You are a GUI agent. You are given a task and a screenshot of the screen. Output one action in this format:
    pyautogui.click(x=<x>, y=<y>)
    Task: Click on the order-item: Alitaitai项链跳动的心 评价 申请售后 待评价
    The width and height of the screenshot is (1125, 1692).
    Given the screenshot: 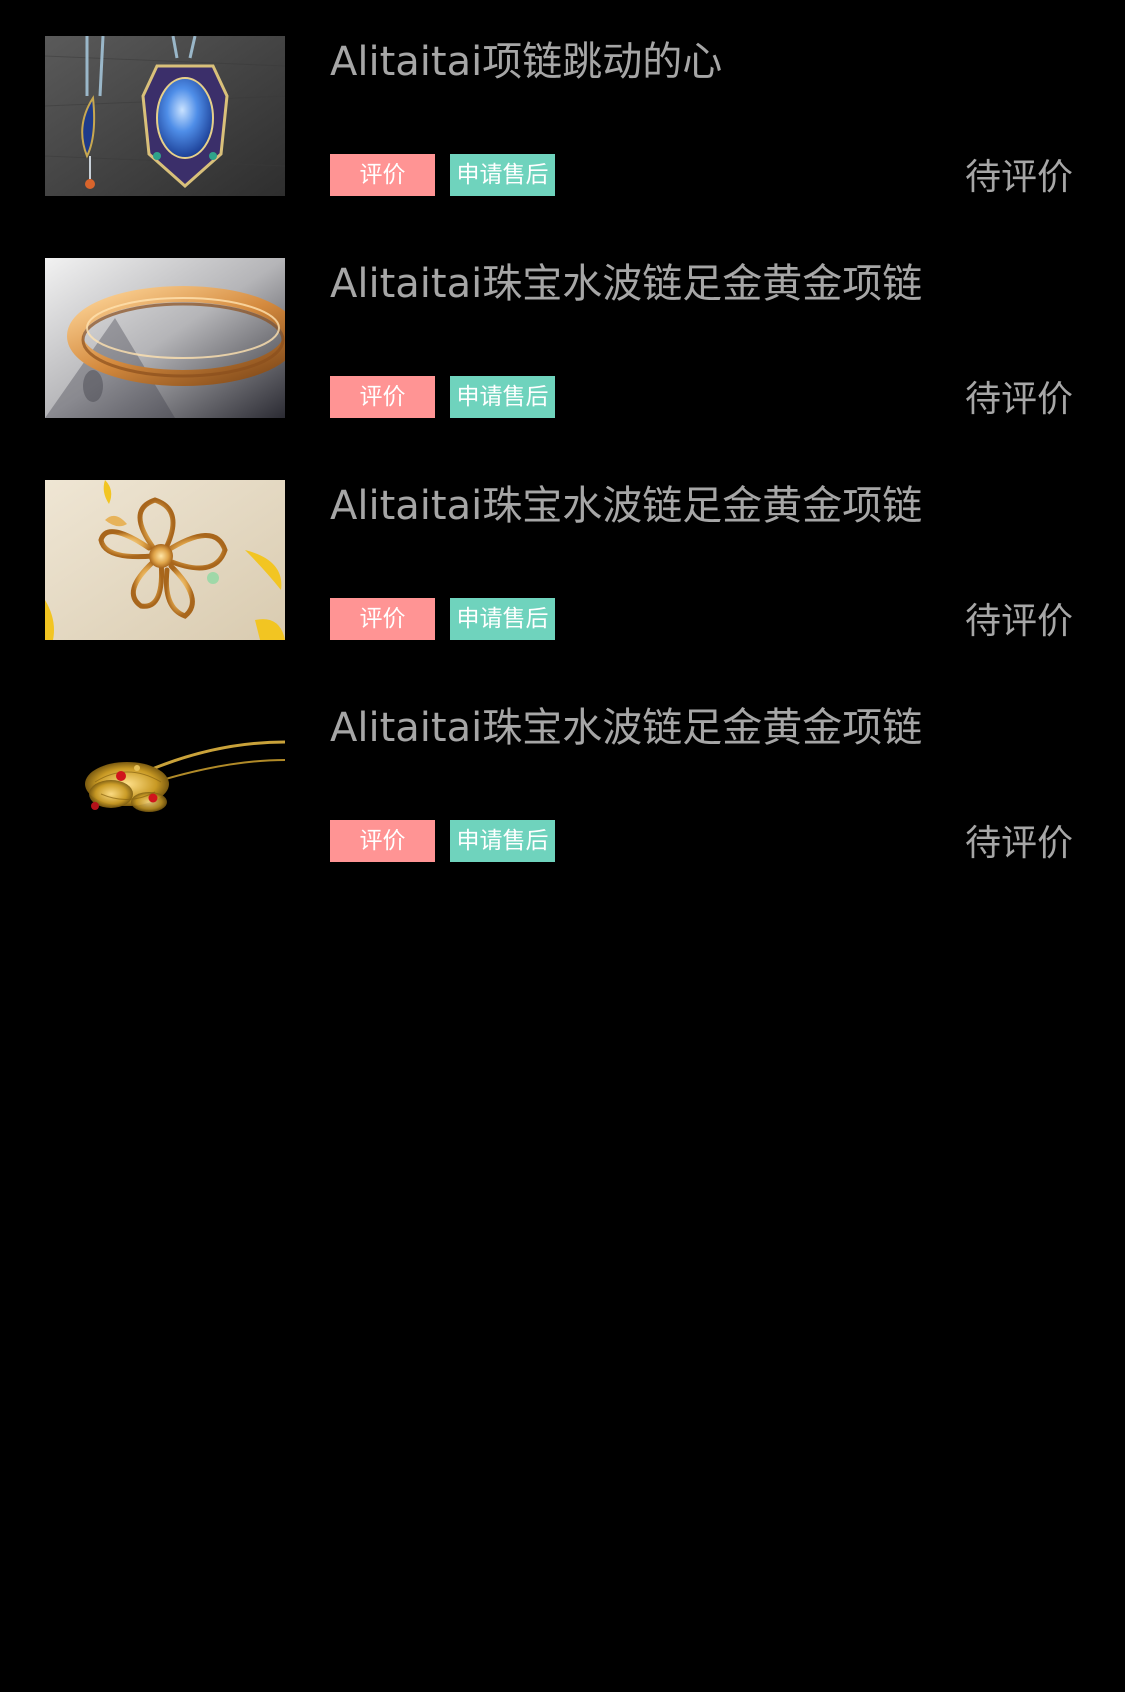 What is the action you would take?
    pyautogui.click(x=562, y=117)
    